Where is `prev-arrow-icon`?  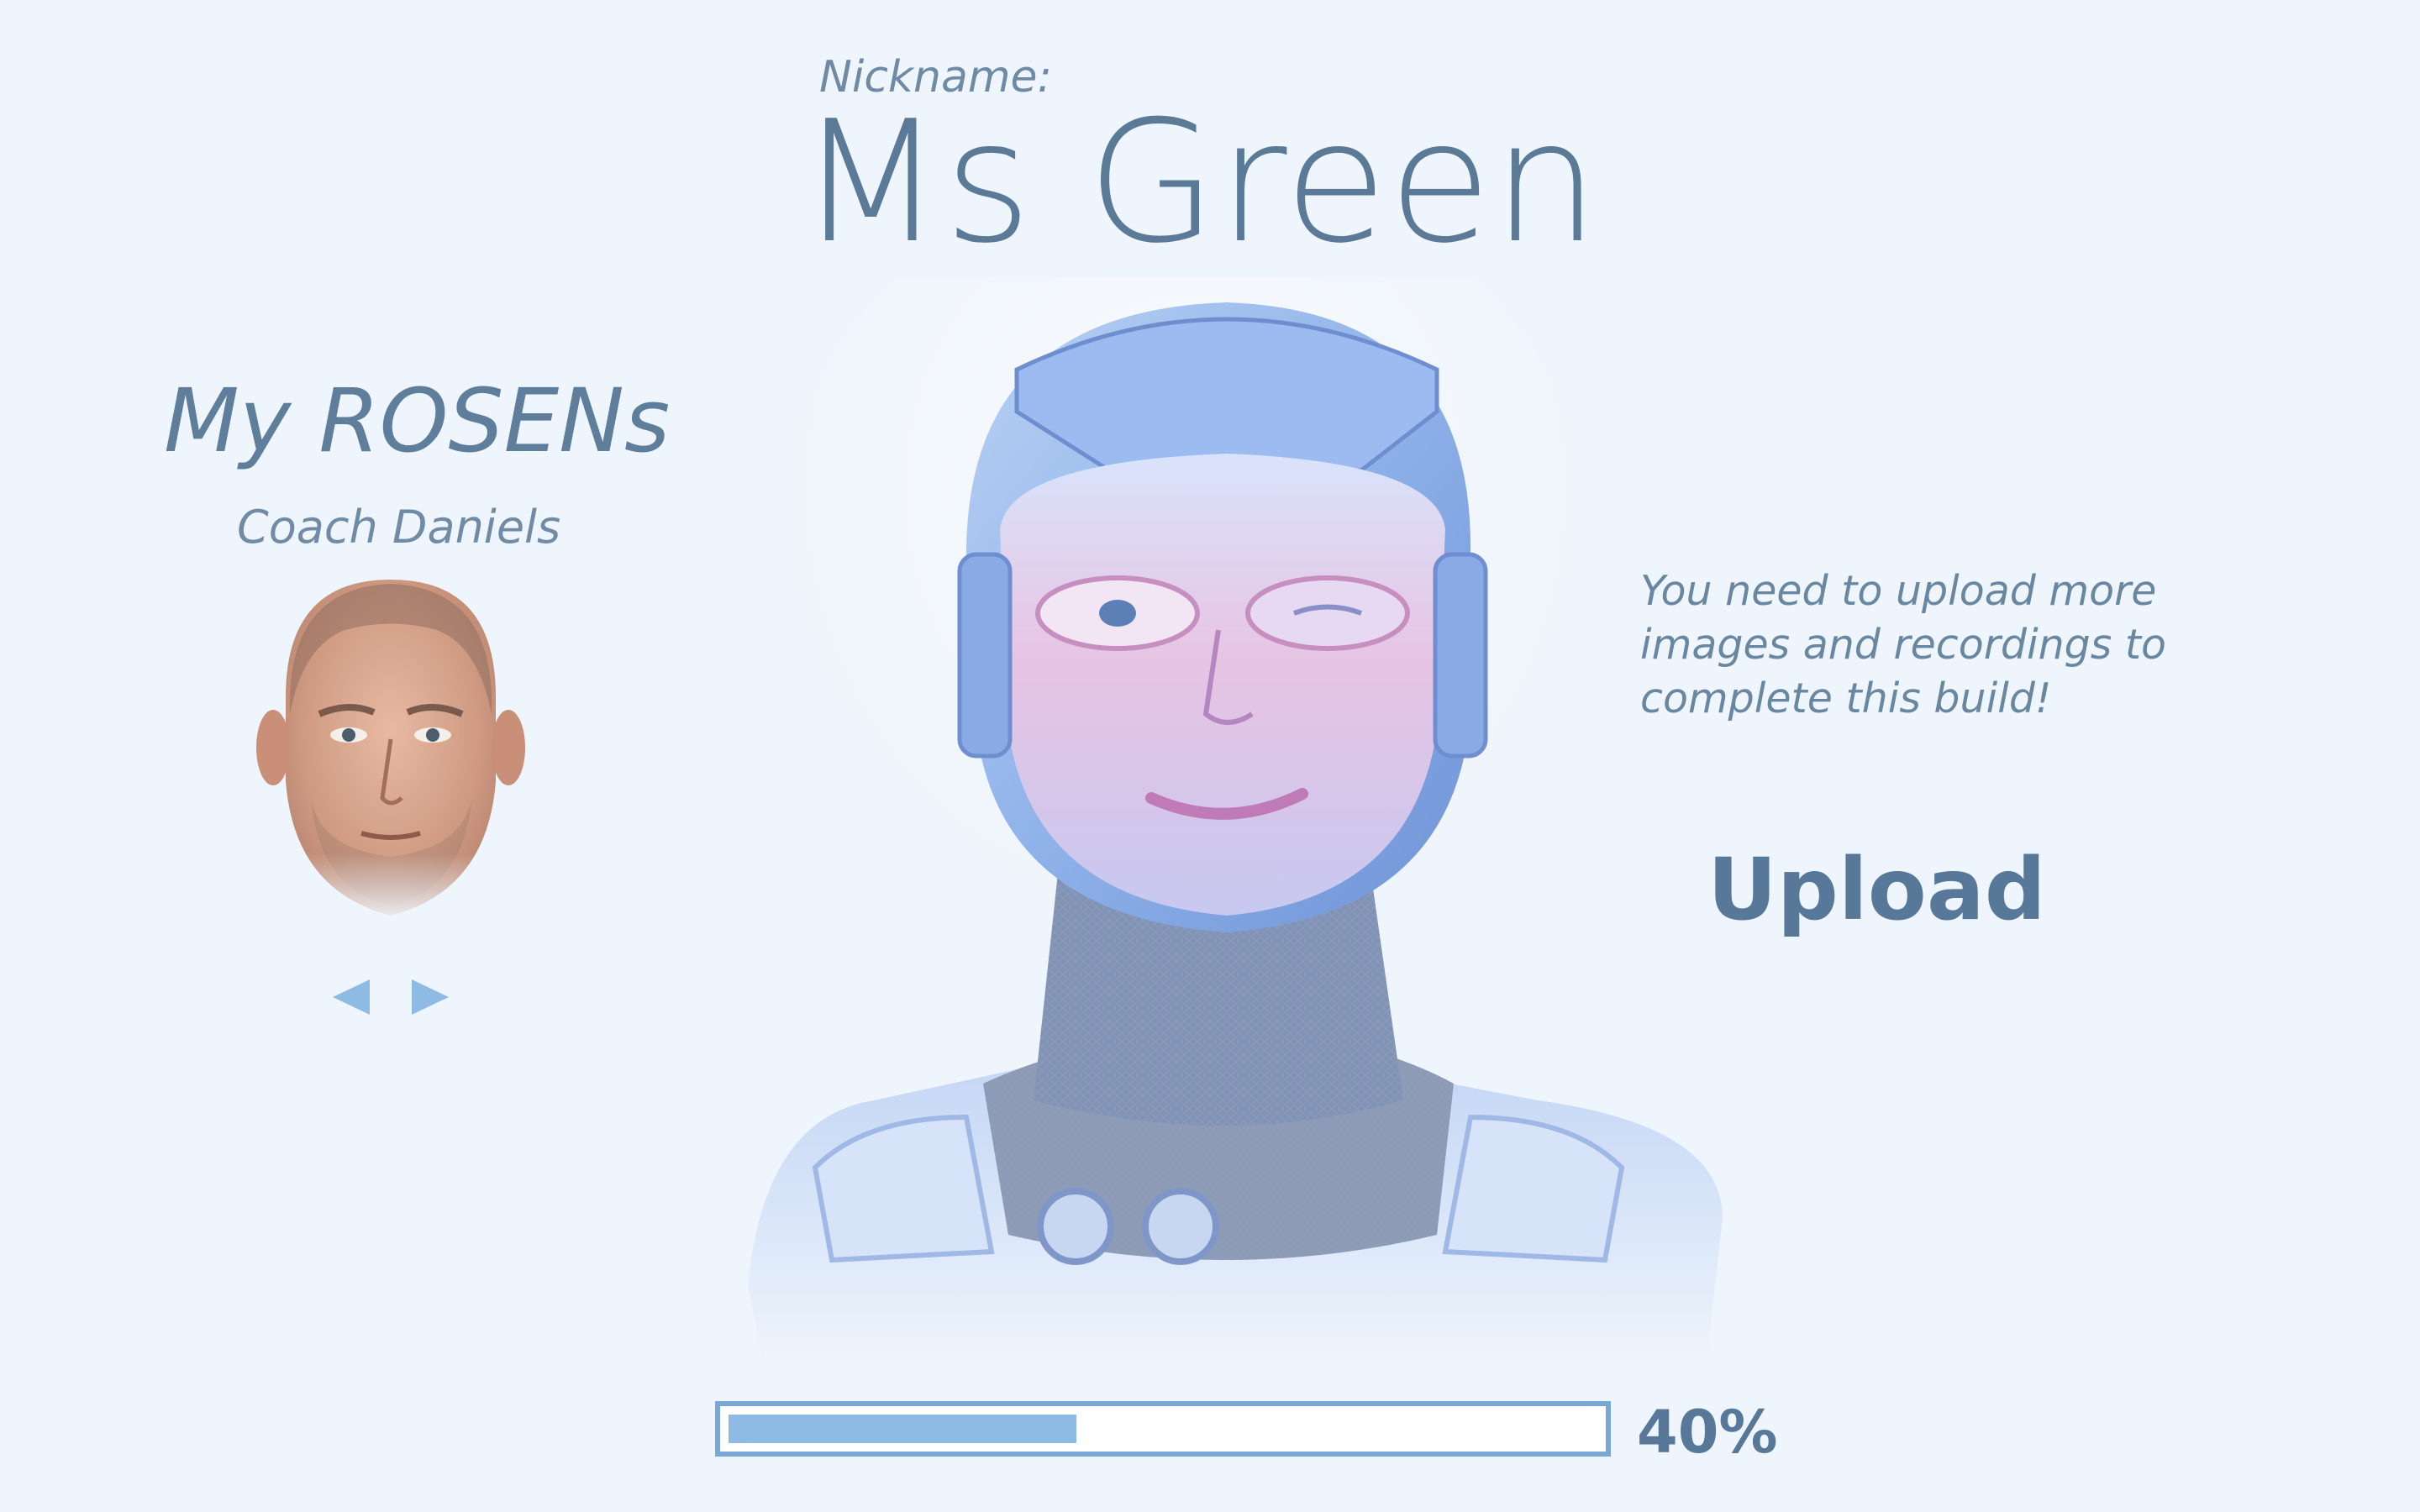 prev-arrow-icon is located at coordinates (351, 997).